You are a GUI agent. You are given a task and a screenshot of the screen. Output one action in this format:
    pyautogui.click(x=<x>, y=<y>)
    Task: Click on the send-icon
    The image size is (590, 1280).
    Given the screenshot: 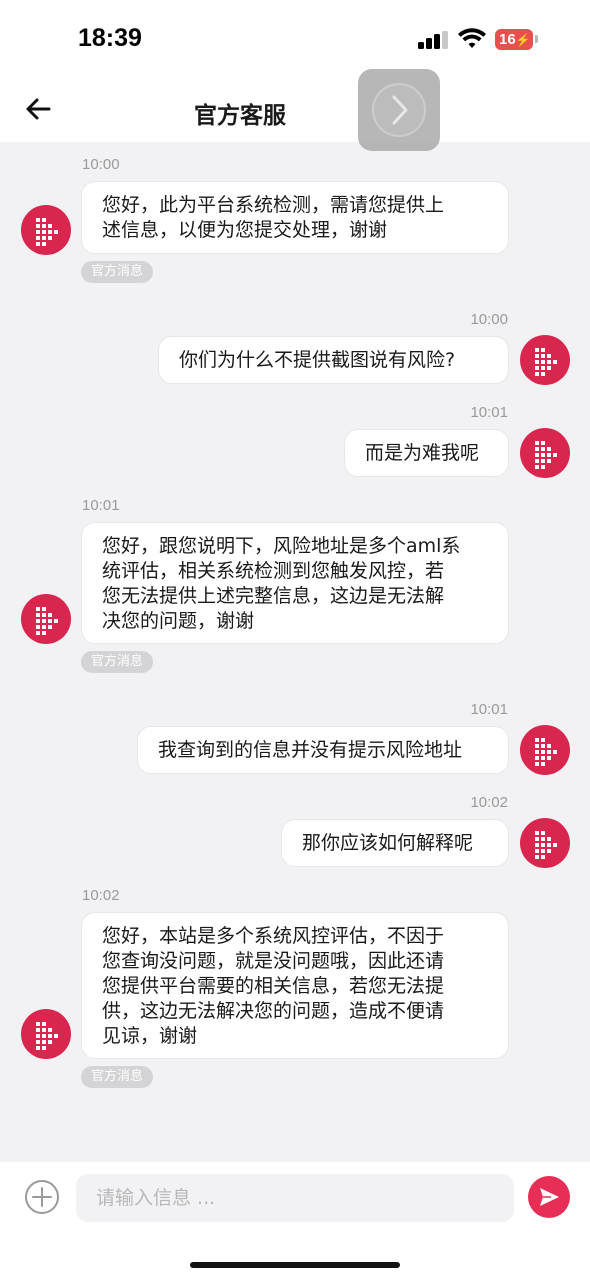 What is the action you would take?
    pyautogui.click(x=549, y=1197)
    